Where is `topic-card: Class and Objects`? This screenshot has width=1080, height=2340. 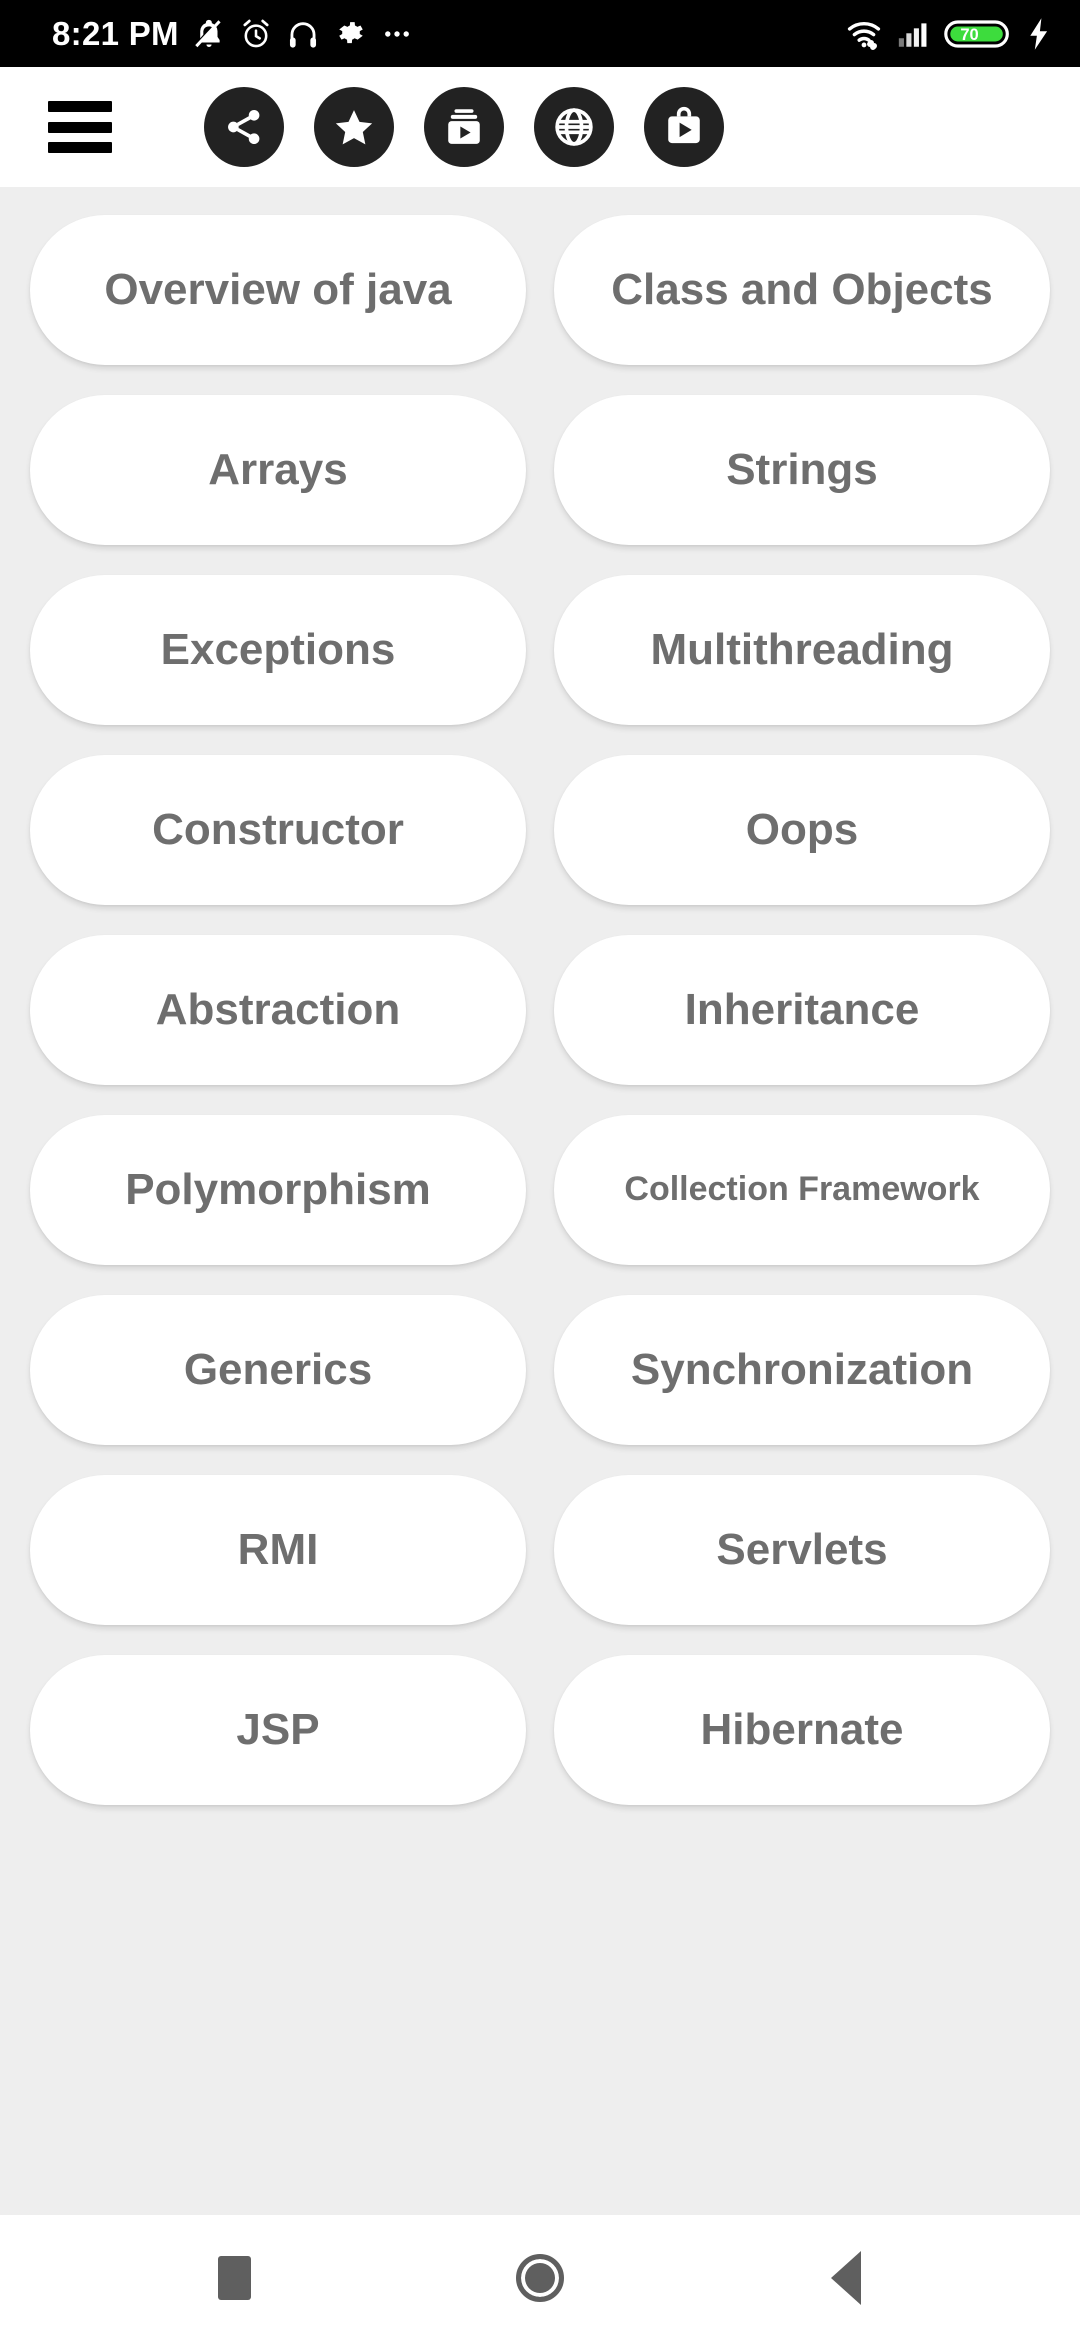
topic-card: Class and Objects is located at coordinates (802, 290).